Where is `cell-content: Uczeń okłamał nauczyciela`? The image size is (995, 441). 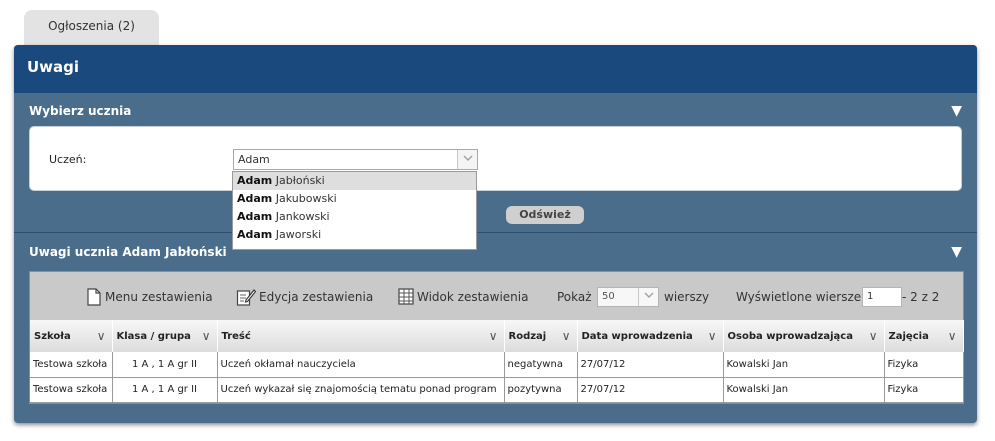 cell-content: Uczeń okłamał nauczyciela is located at coordinates (361, 365).